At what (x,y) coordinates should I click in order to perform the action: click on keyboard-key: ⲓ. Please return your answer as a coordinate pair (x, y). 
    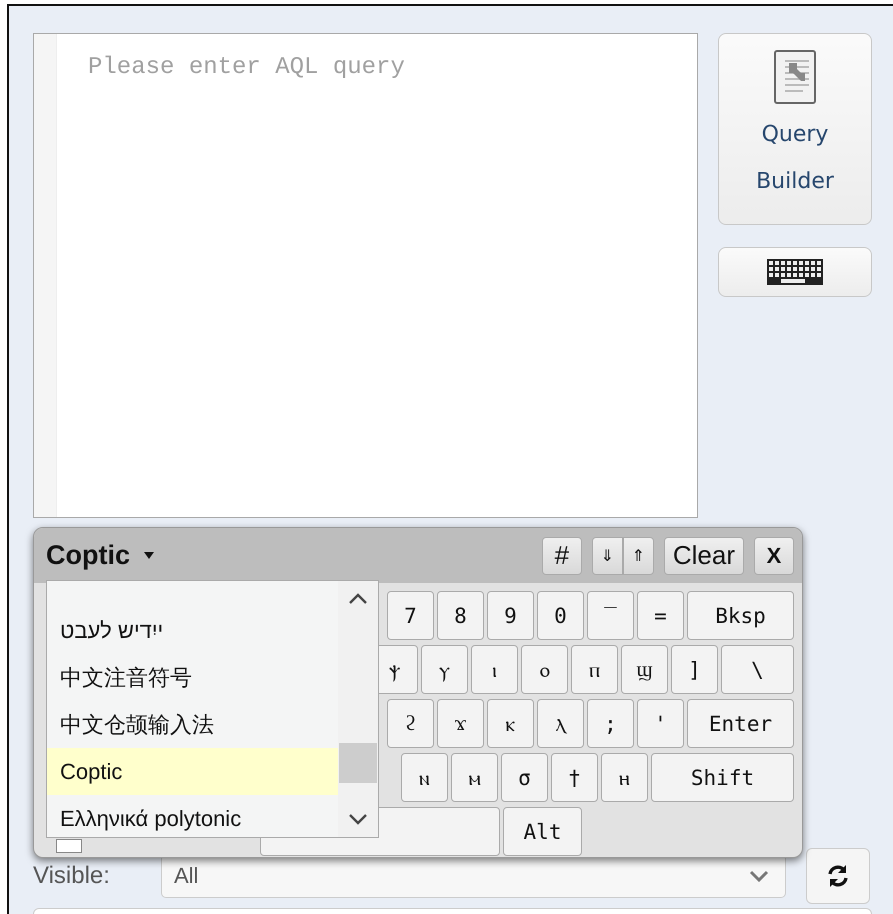
    Looking at the image, I should click on (494, 669).